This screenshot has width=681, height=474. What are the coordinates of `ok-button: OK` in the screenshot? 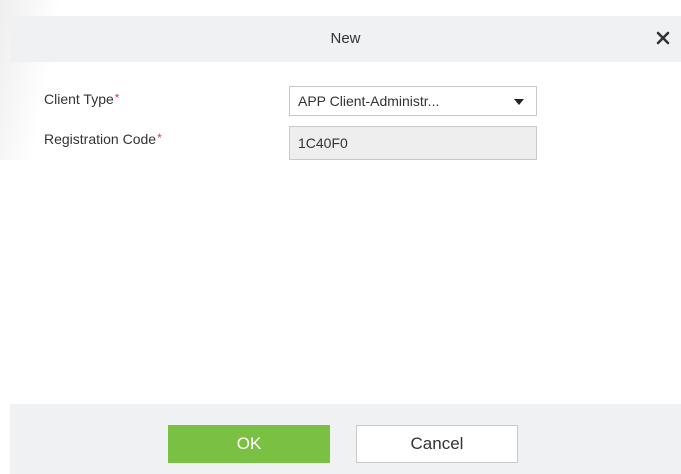 It's located at (249, 444).